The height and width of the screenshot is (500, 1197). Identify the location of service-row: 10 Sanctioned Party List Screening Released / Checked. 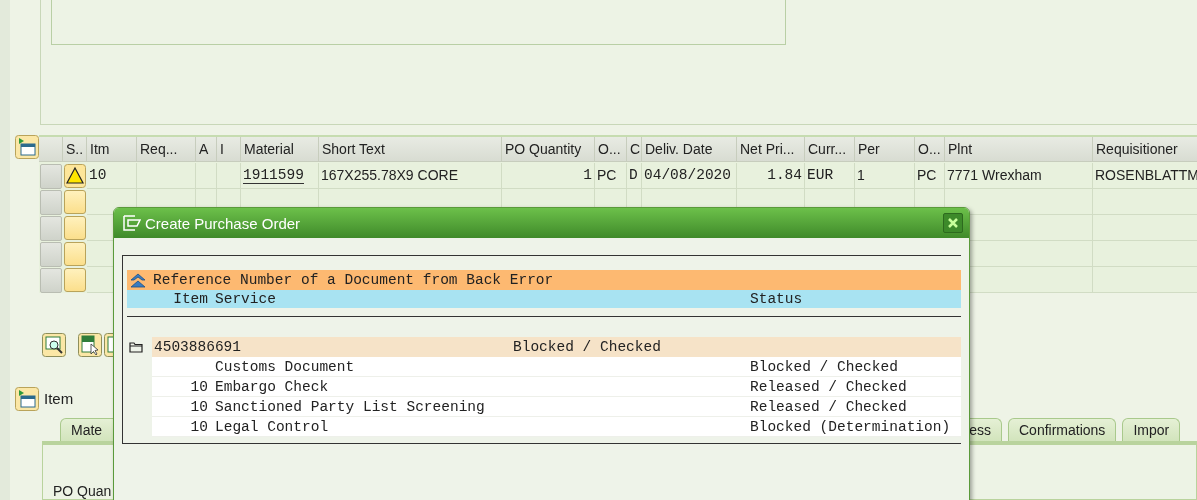
(556, 407).